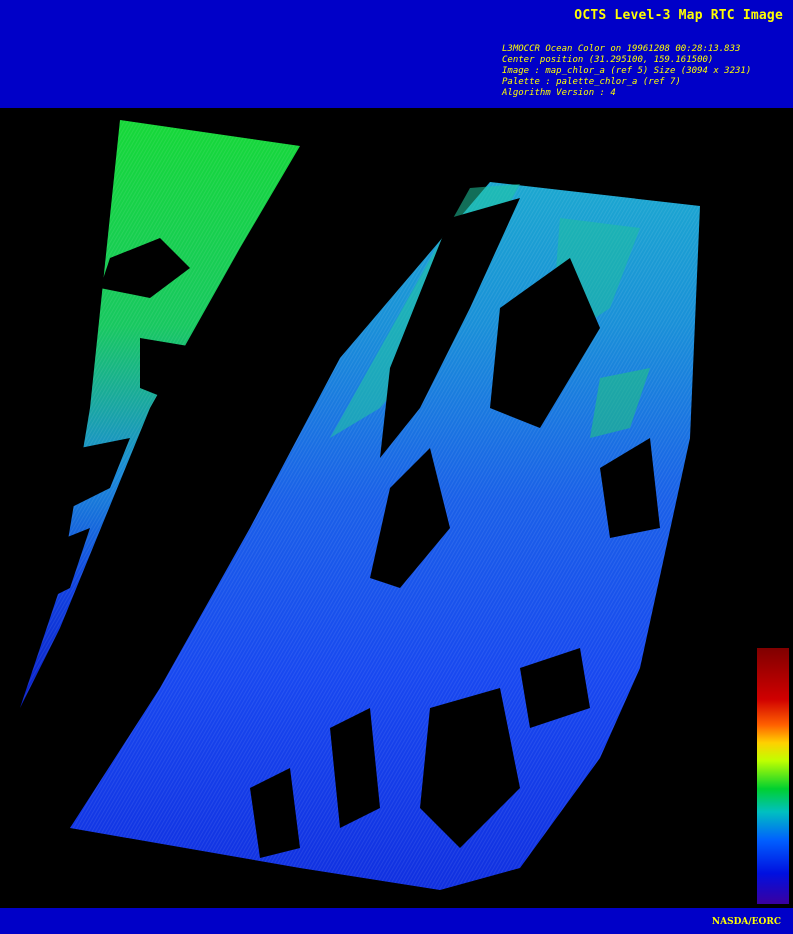  Describe the element at coordinates (591, 82) in the screenshot. I see `metadata-line-palette: Palette : palette_chlor_a (ref 7)` at that location.